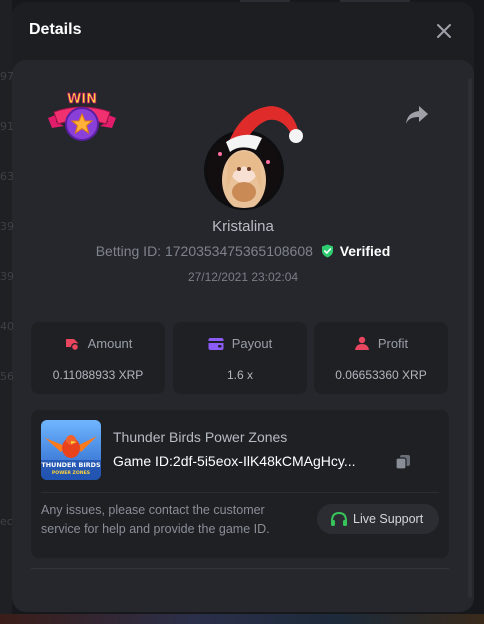 The height and width of the screenshot is (624, 484). I want to click on stat-label: Profit, so click(393, 343).